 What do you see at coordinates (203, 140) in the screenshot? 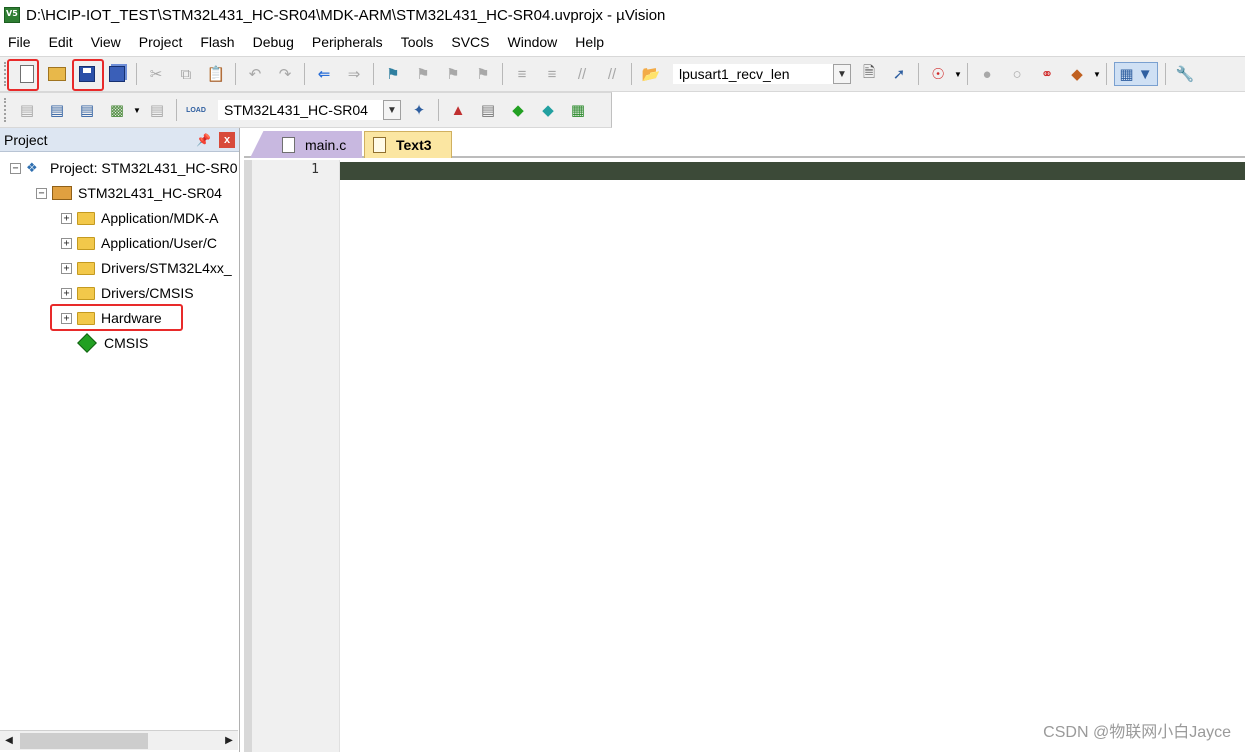
I see `pin-icon: 📌` at bounding box center [203, 140].